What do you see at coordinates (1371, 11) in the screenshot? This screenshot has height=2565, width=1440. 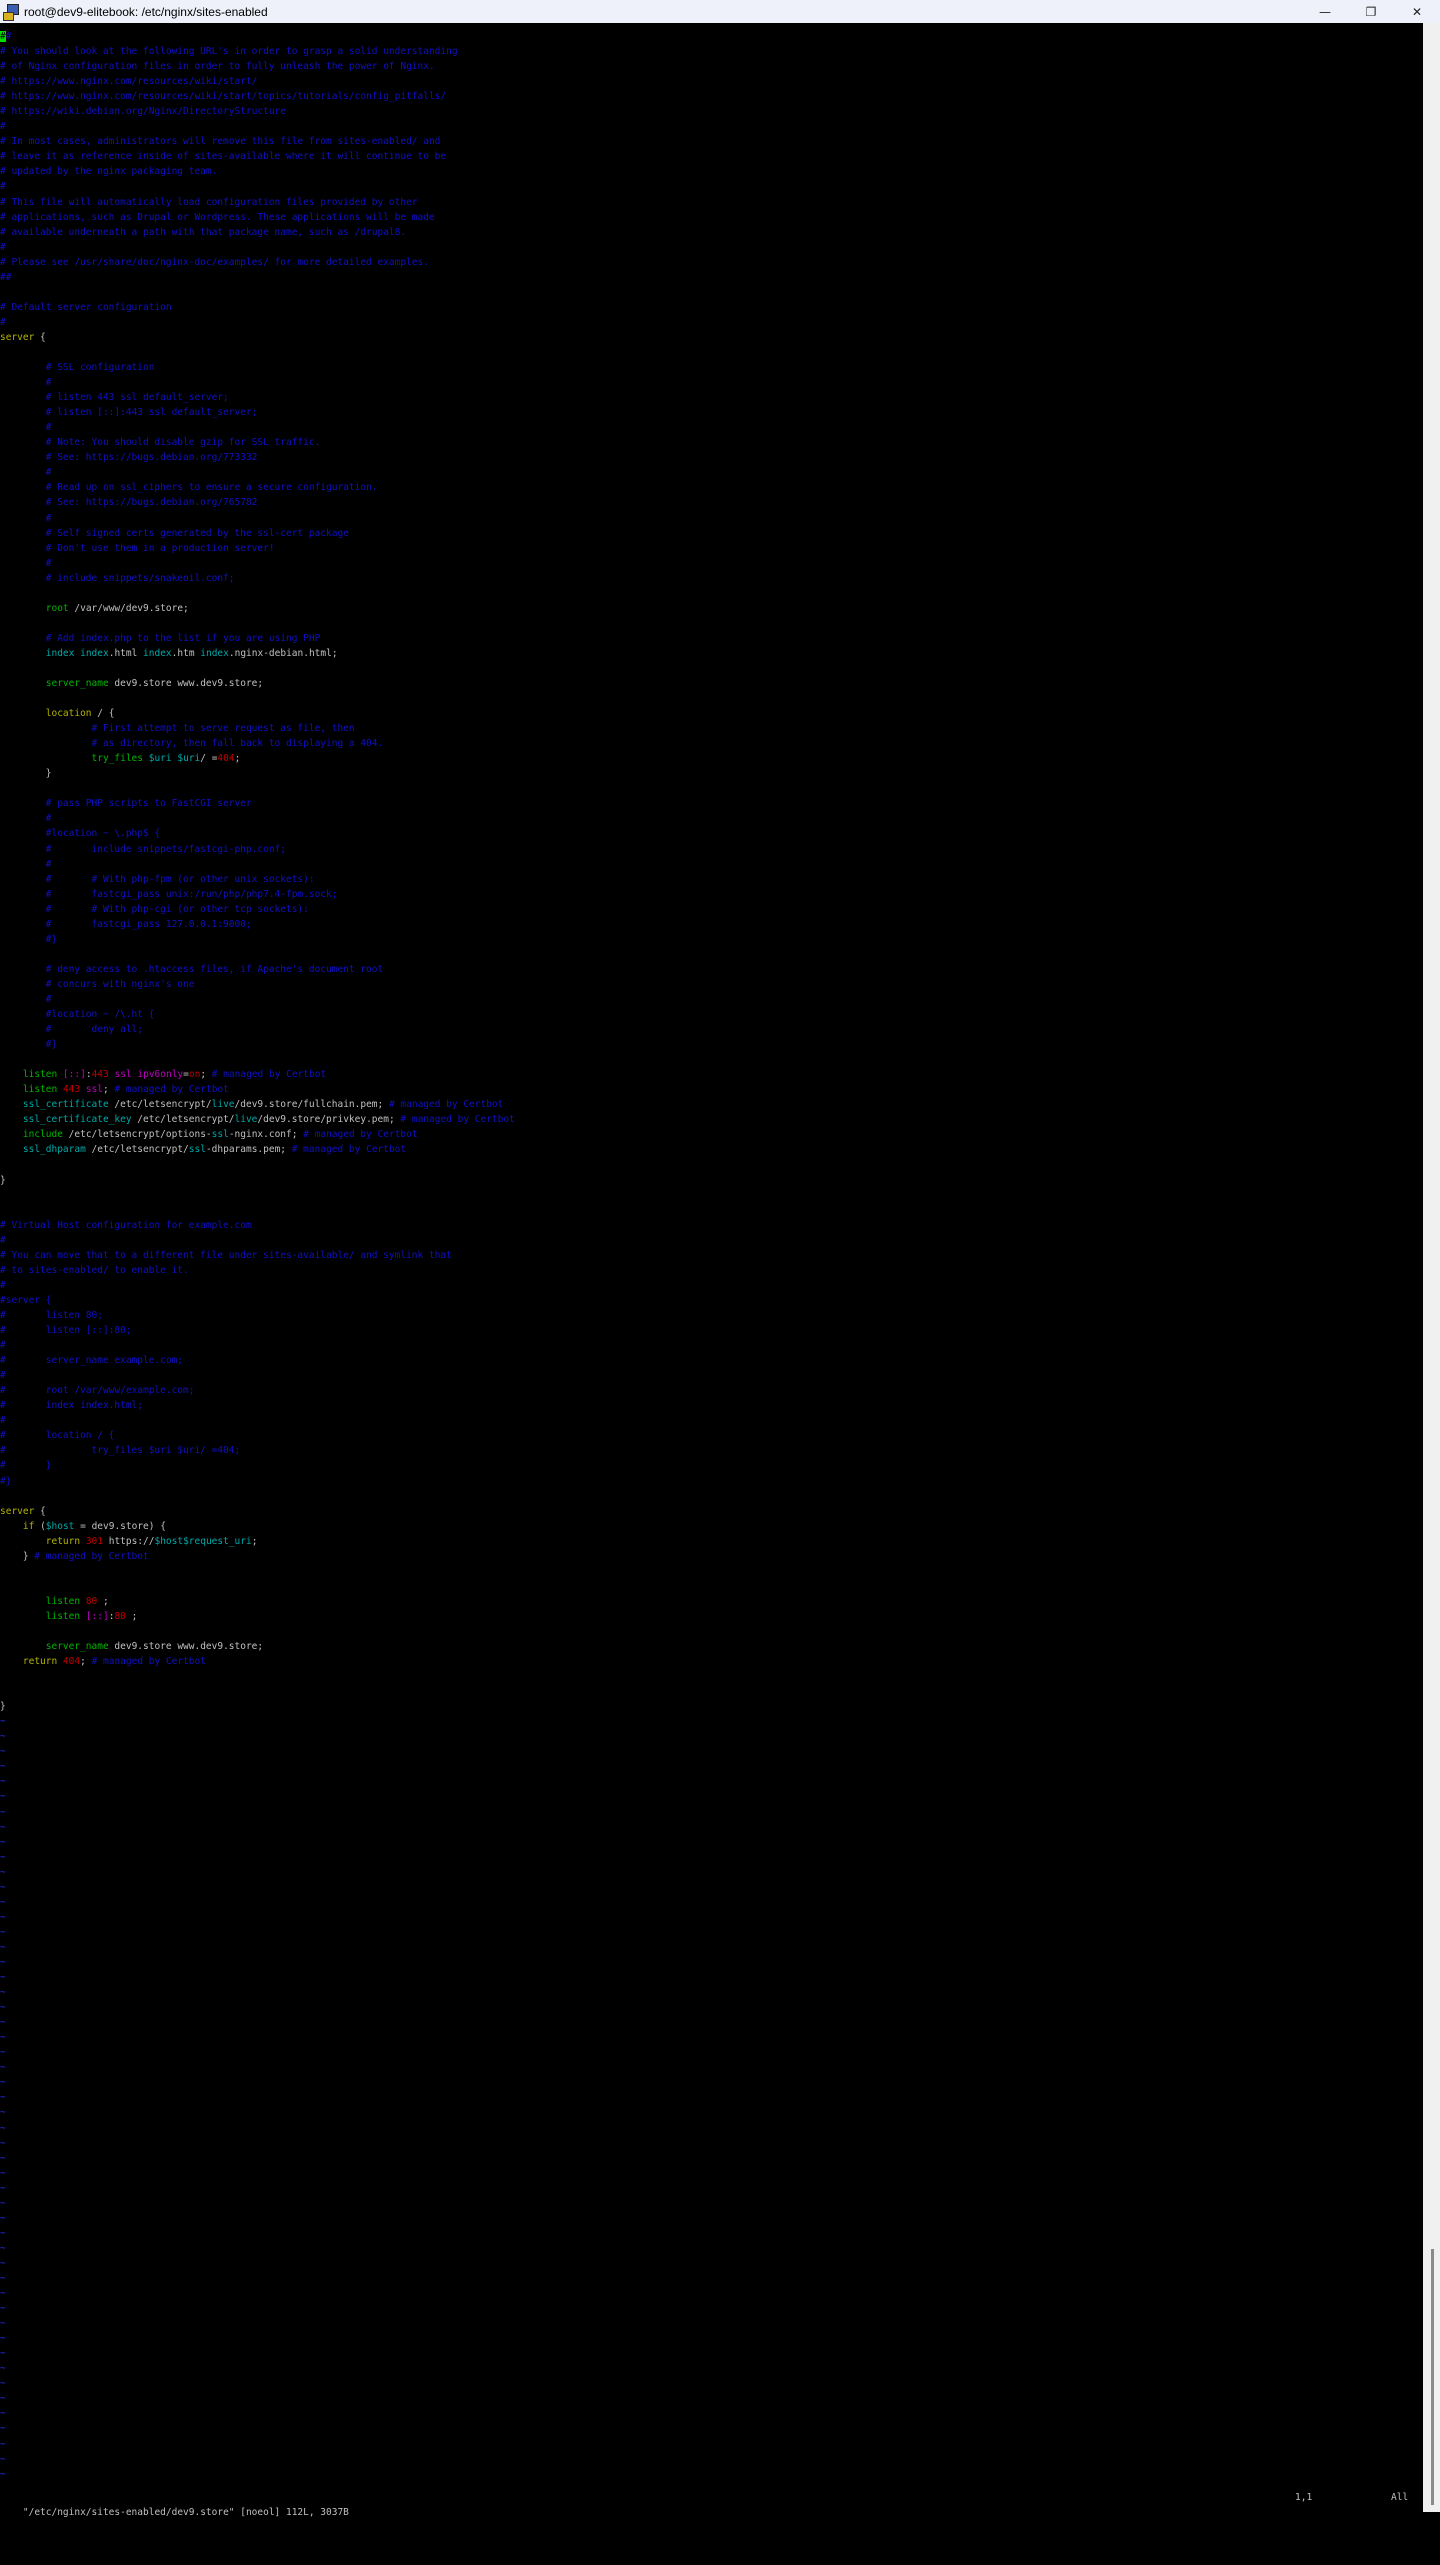 I see `restore-button: ❐` at bounding box center [1371, 11].